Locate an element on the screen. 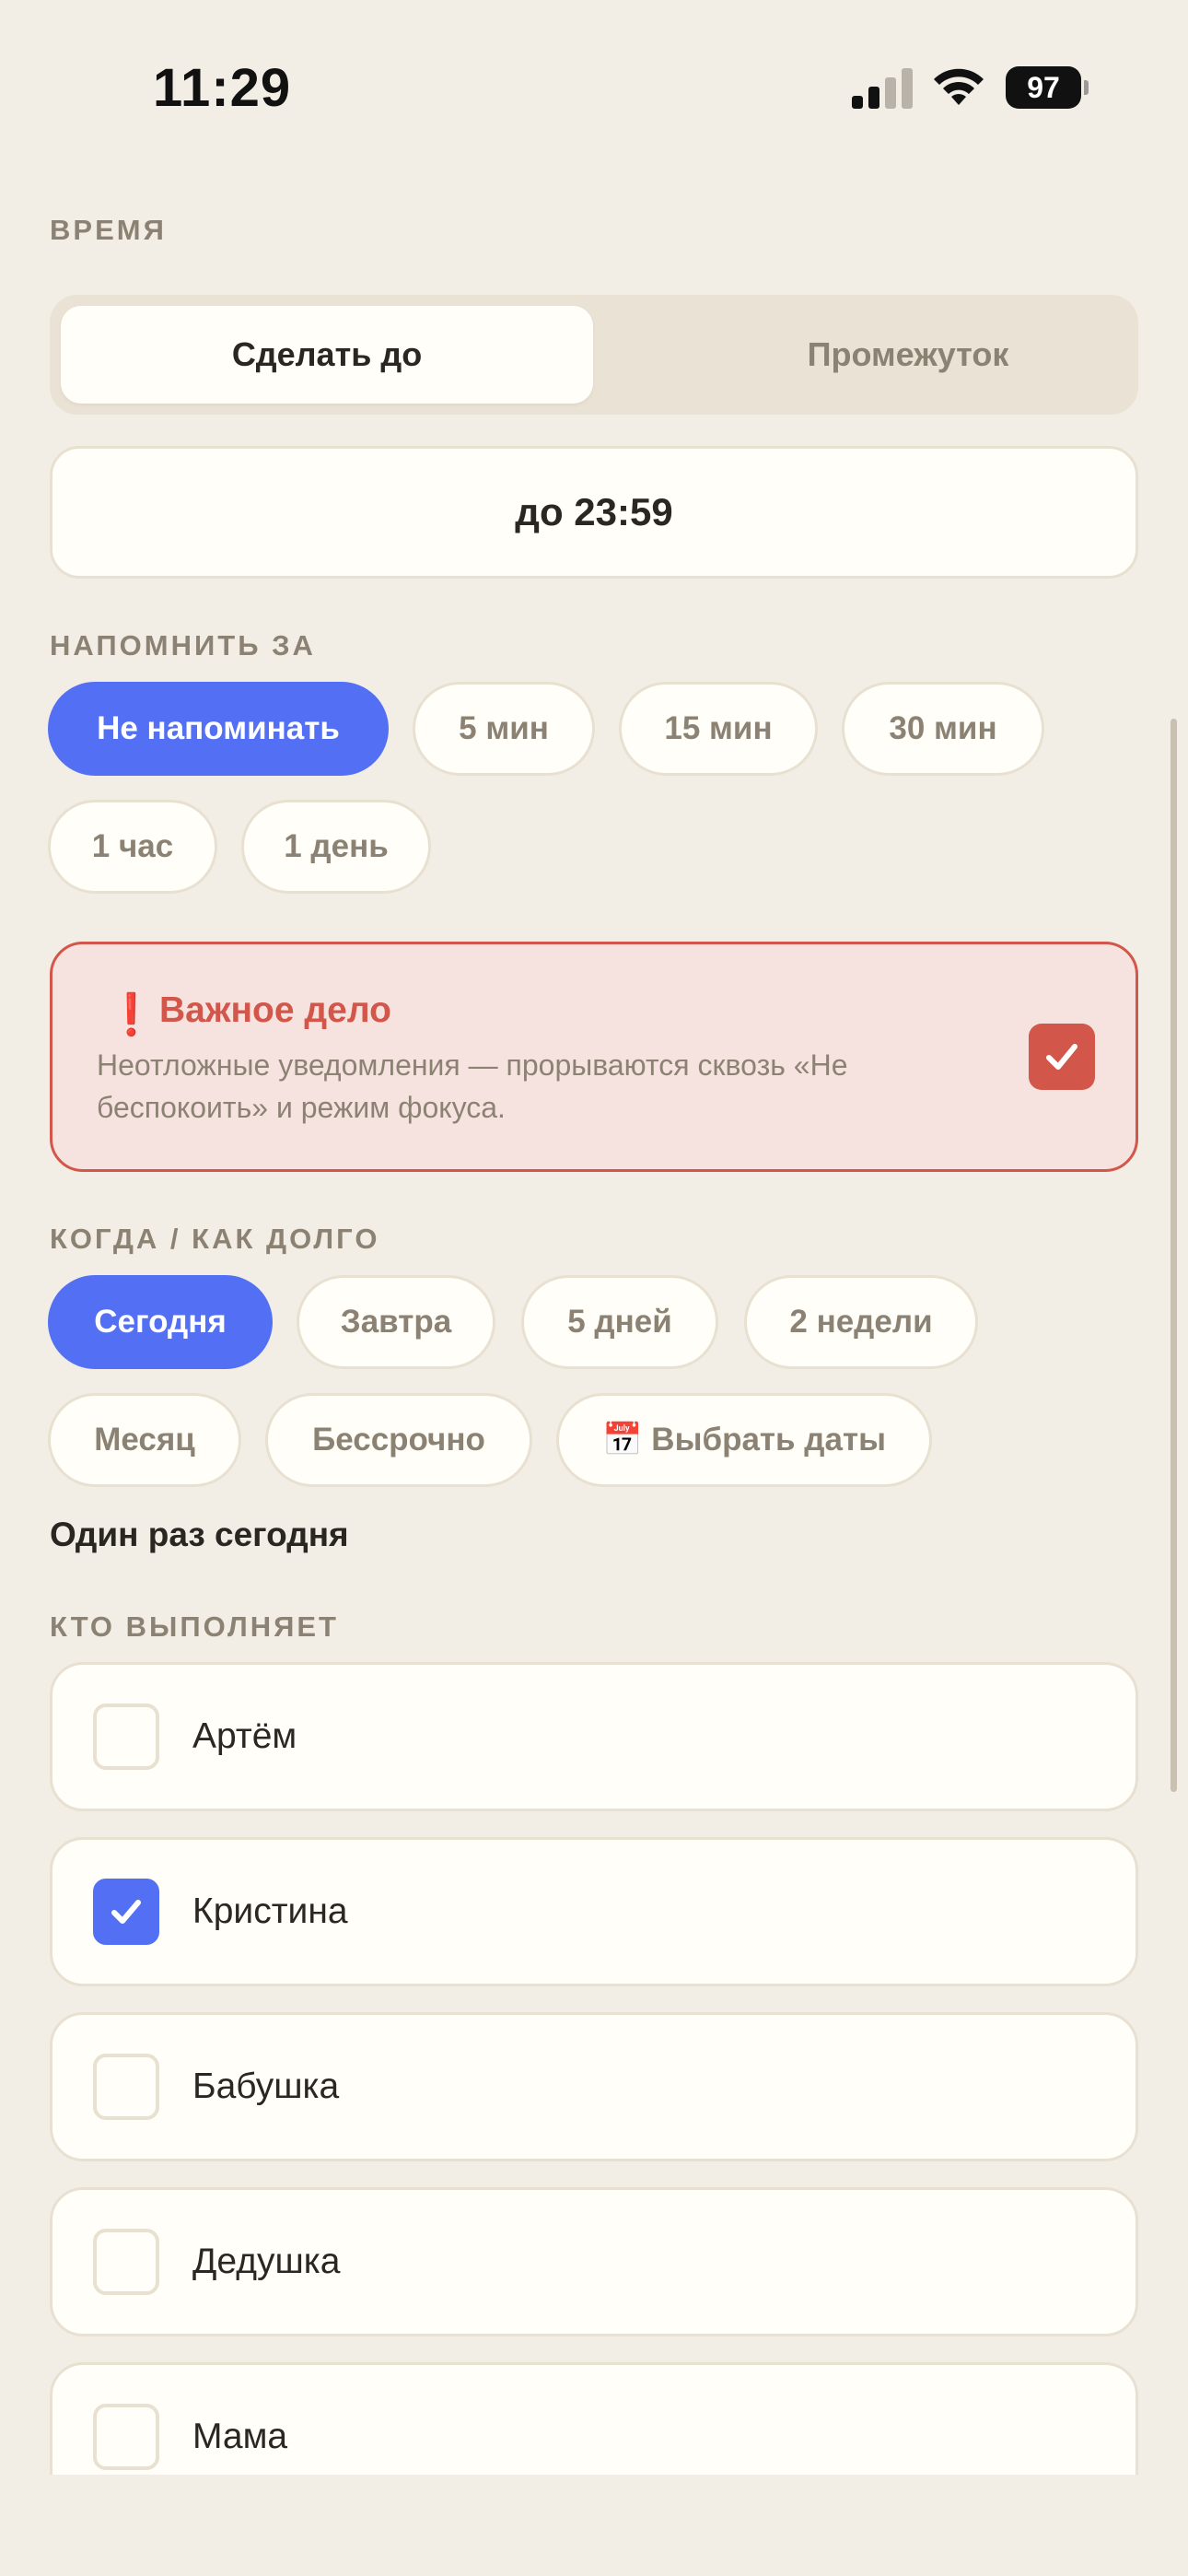 Image resolution: width=1188 pixels, height=2576 pixels. scrollbar is located at coordinates (1174, 1255).